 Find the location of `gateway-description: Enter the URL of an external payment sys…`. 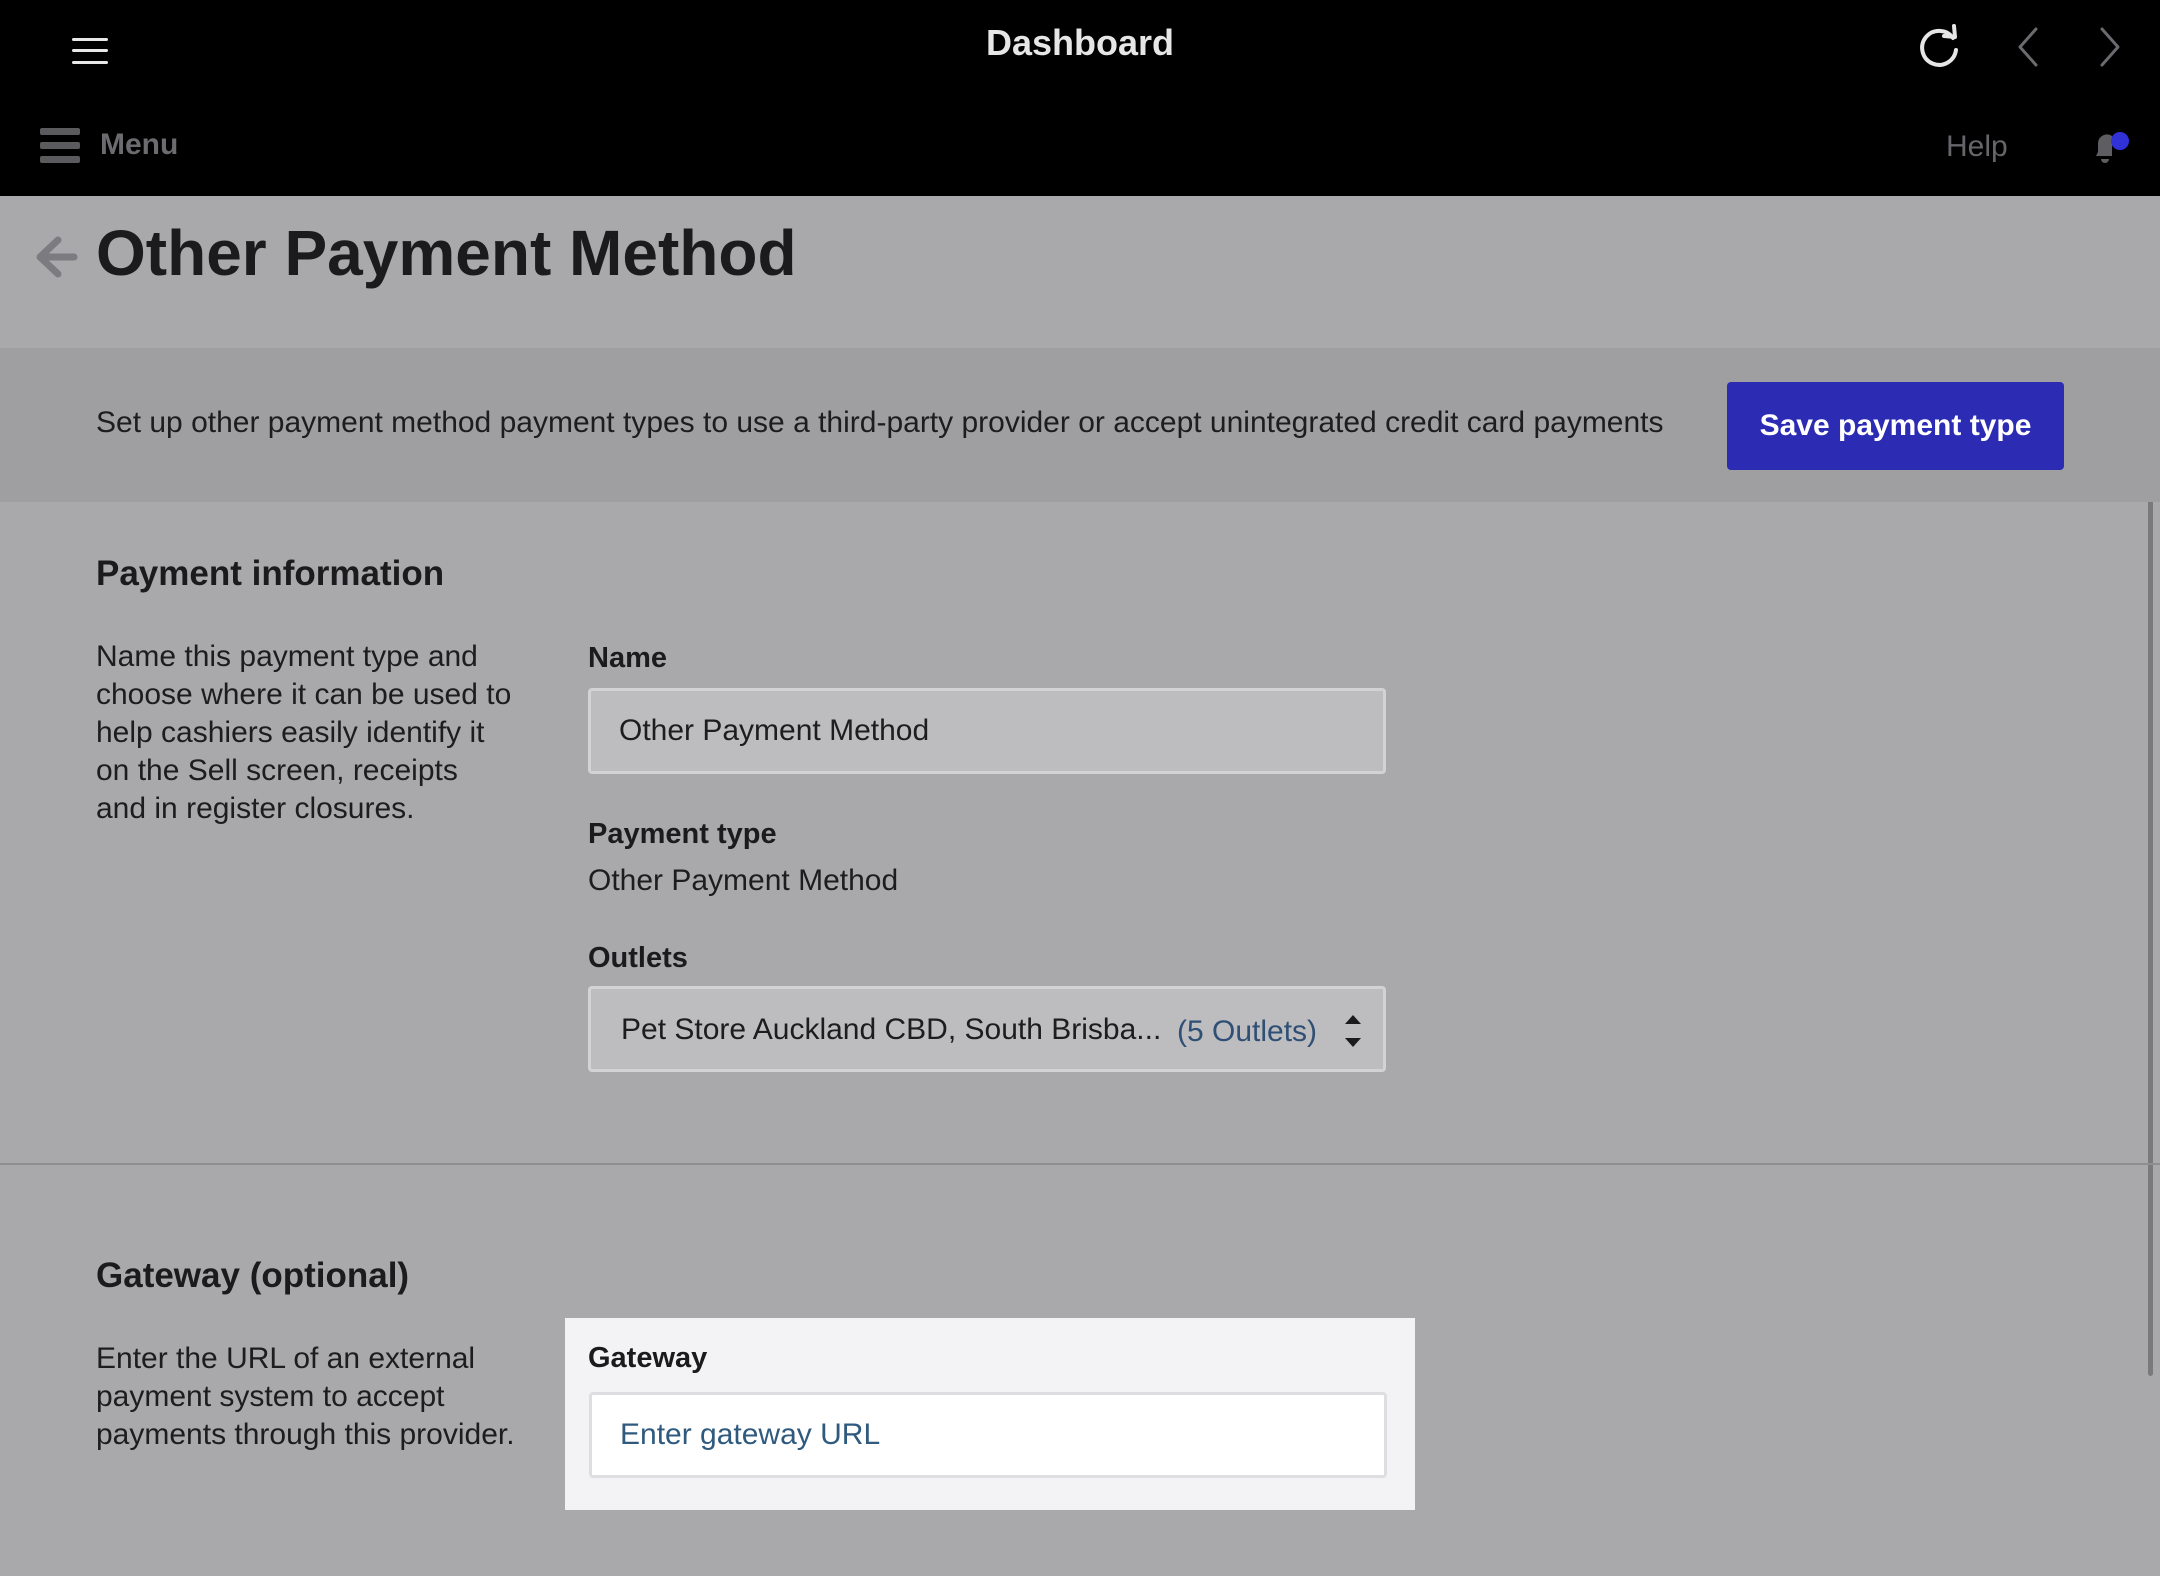

gateway-description: Enter the URL of an external payment sys… is located at coordinates (305, 1396).